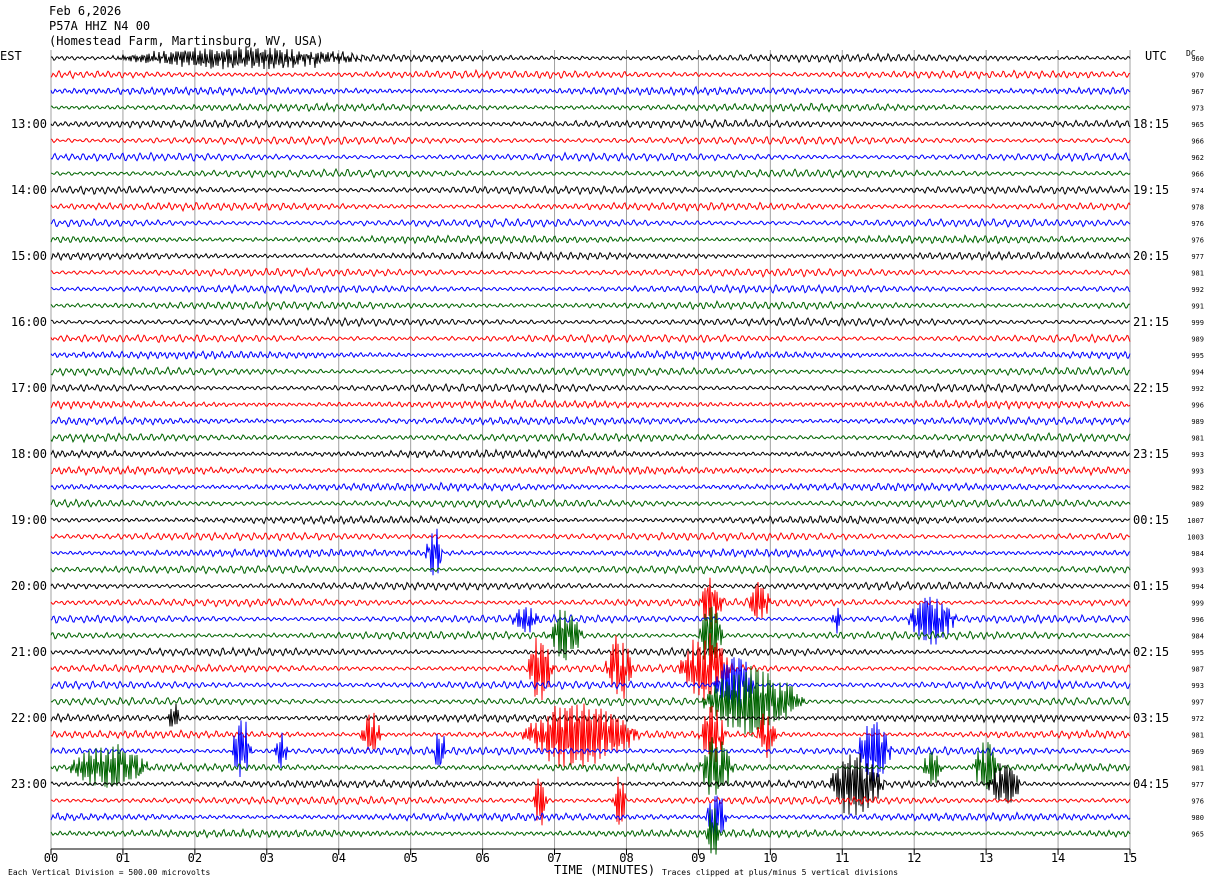  What do you see at coordinates (1197, 670) in the screenshot?
I see `dc-offset-label: 987` at bounding box center [1197, 670].